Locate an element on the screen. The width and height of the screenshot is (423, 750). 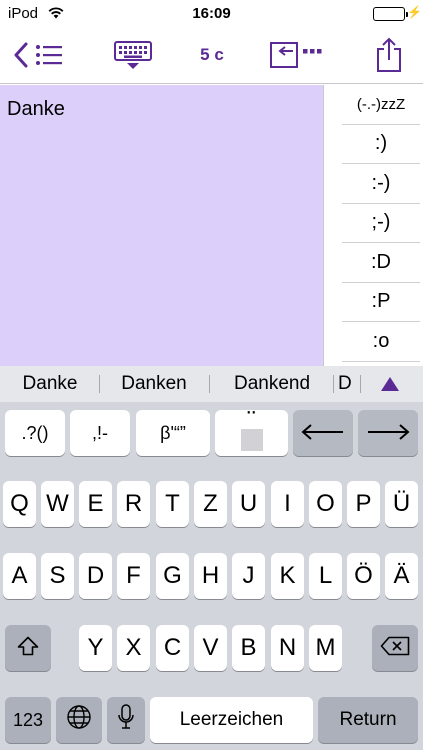
key-f: F is located at coordinates (133, 576).